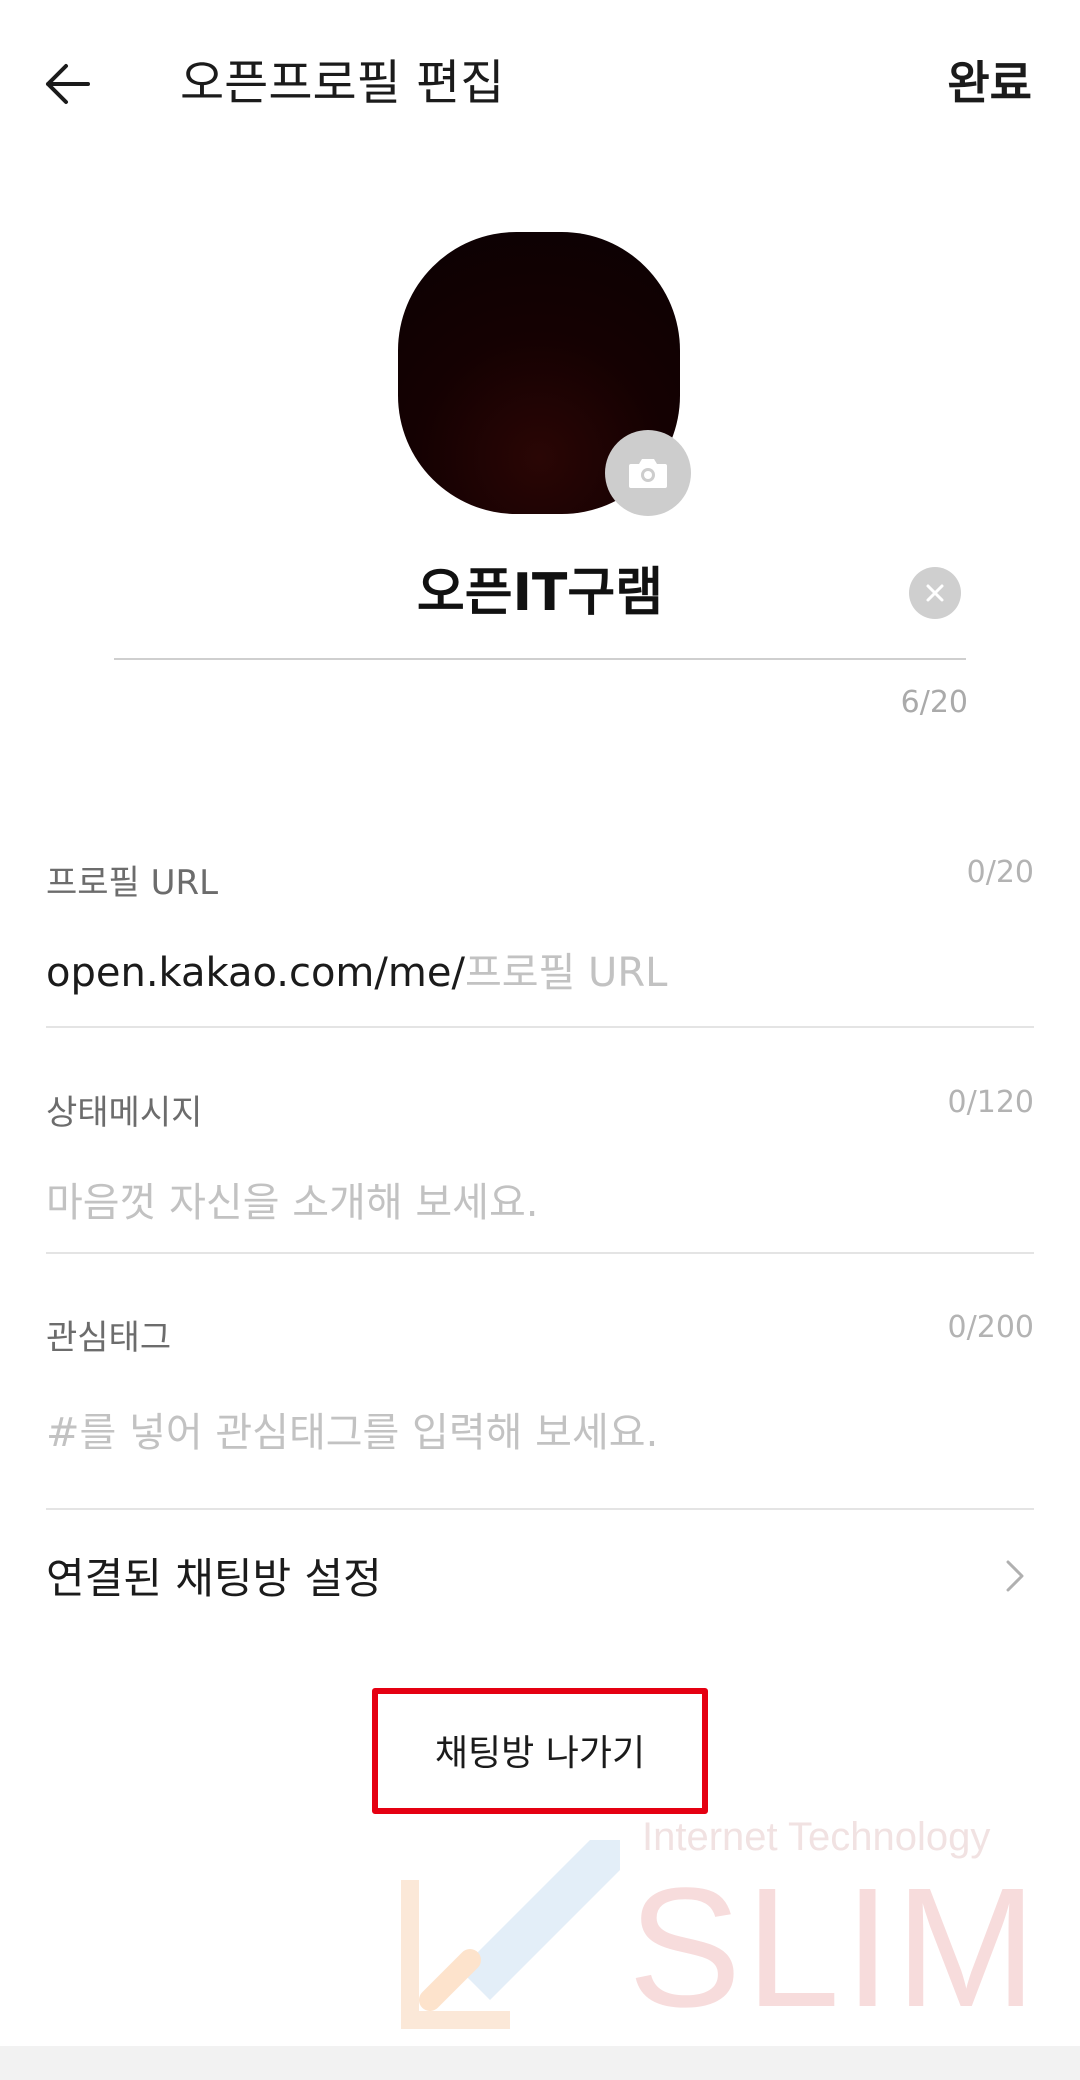 This screenshot has height=2080, width=1080. I want to click on change-photo-button, so click(648, 473).